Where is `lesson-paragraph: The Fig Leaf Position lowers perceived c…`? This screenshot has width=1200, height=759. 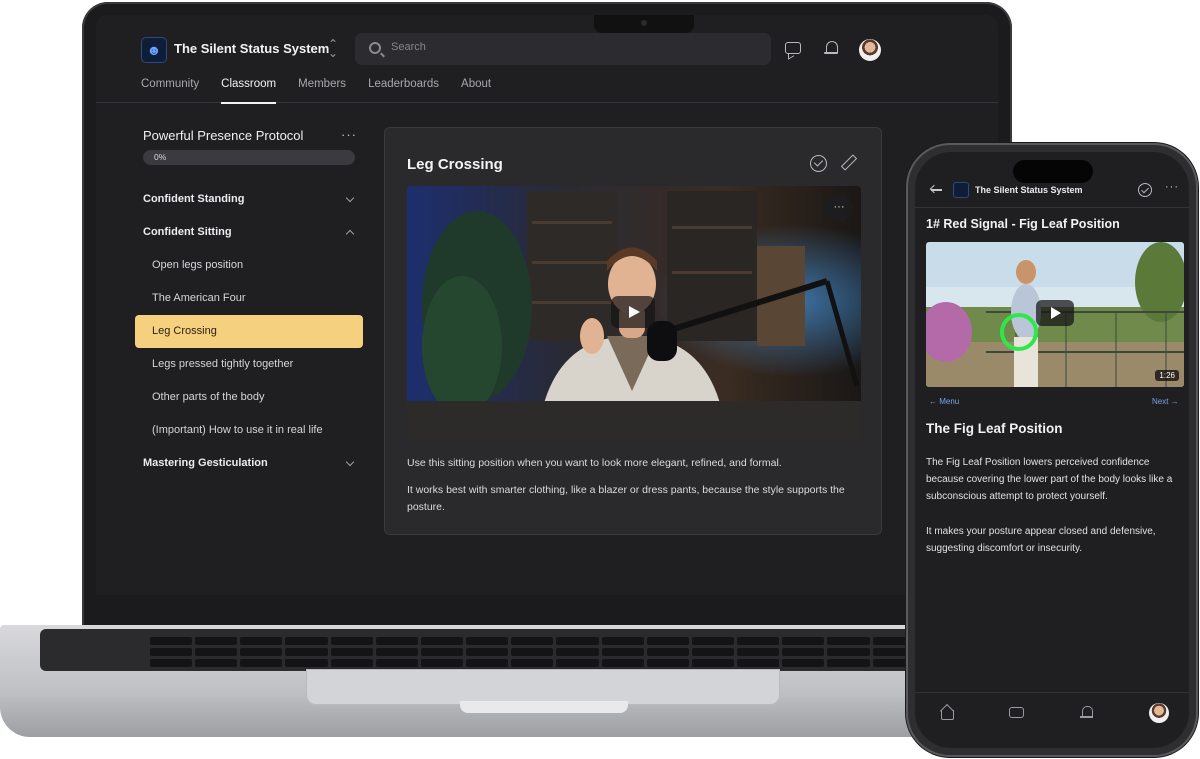
lesson-paragraph: The Fig Leaf Position lowers perceived c… is located at coordinates (1049, 479).